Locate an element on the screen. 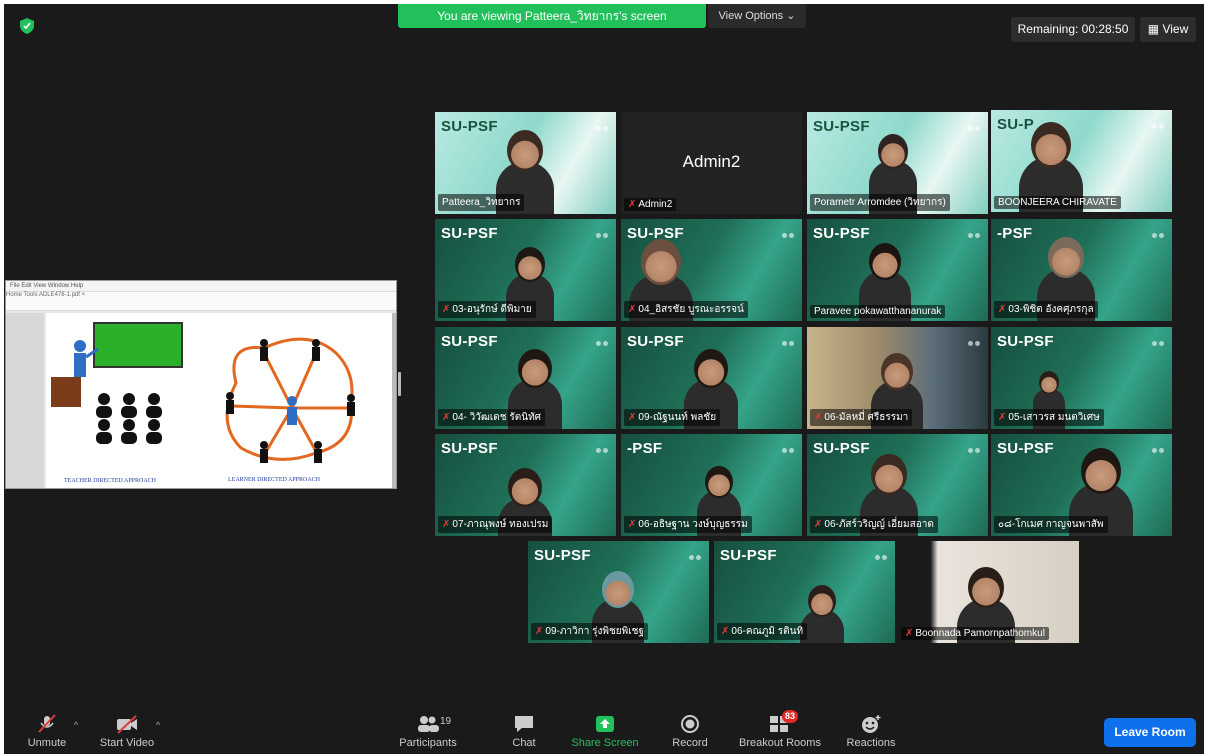  participant-tile: Admin2 ✗ Admin2 is located at coordinates (711, 163).